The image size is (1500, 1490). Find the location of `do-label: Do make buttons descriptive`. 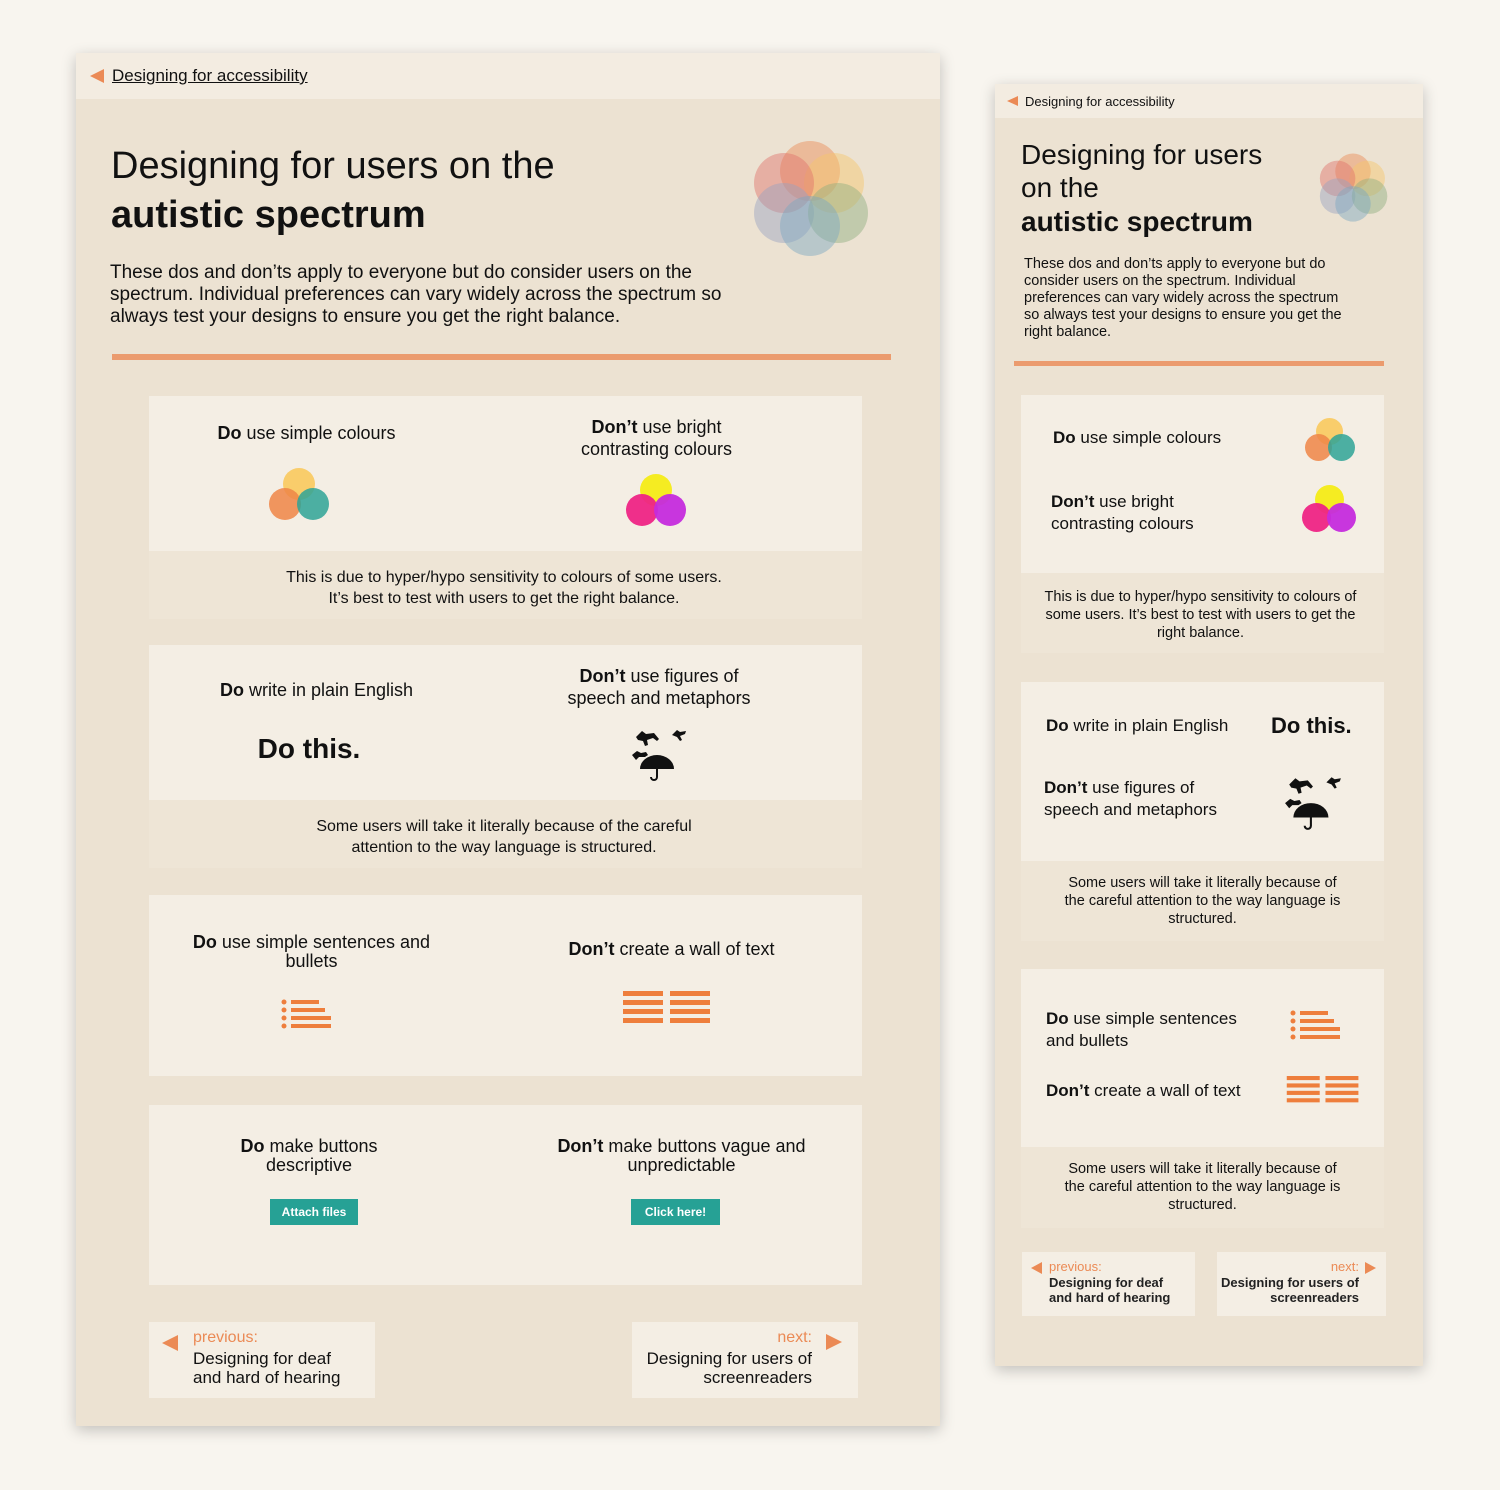

do-label: Do make buttons descriptive is located at coordinates (309, 1155).